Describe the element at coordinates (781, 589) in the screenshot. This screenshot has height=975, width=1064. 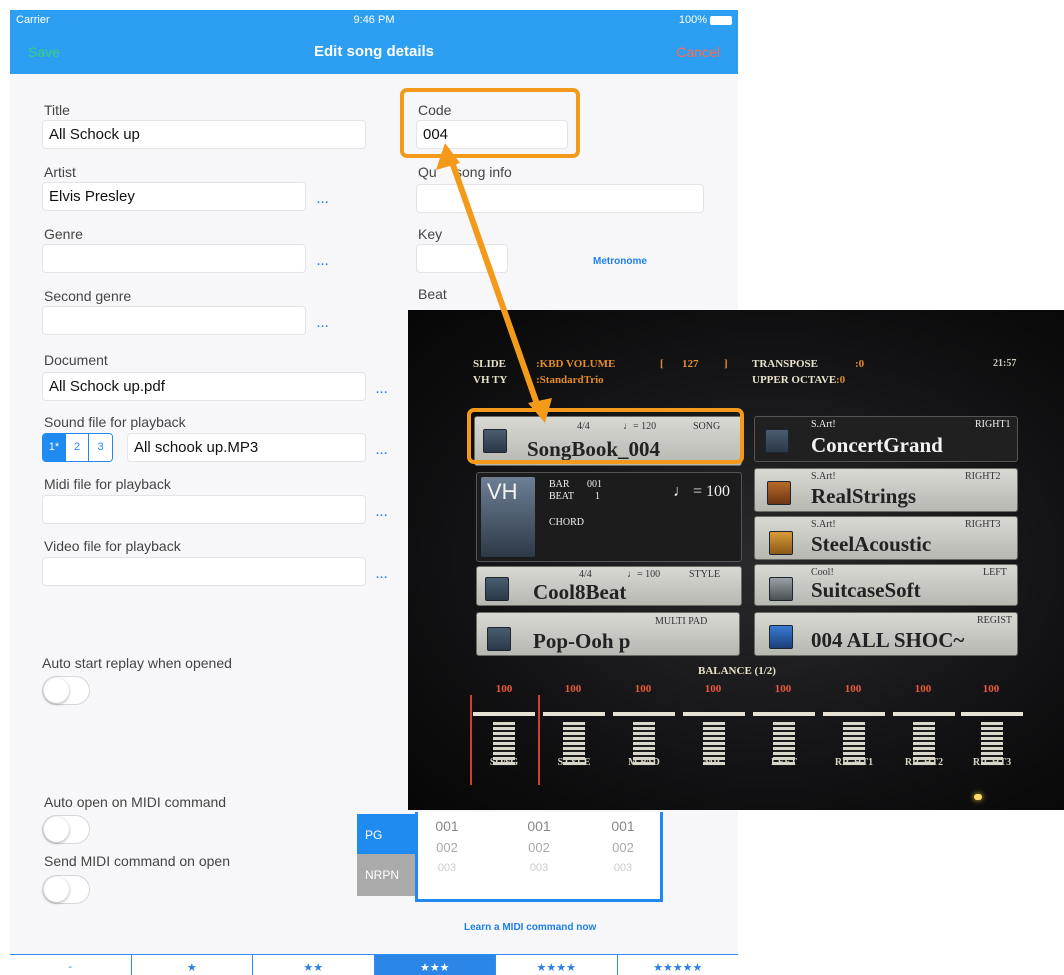
I see `electric-piano-icon` at that location.